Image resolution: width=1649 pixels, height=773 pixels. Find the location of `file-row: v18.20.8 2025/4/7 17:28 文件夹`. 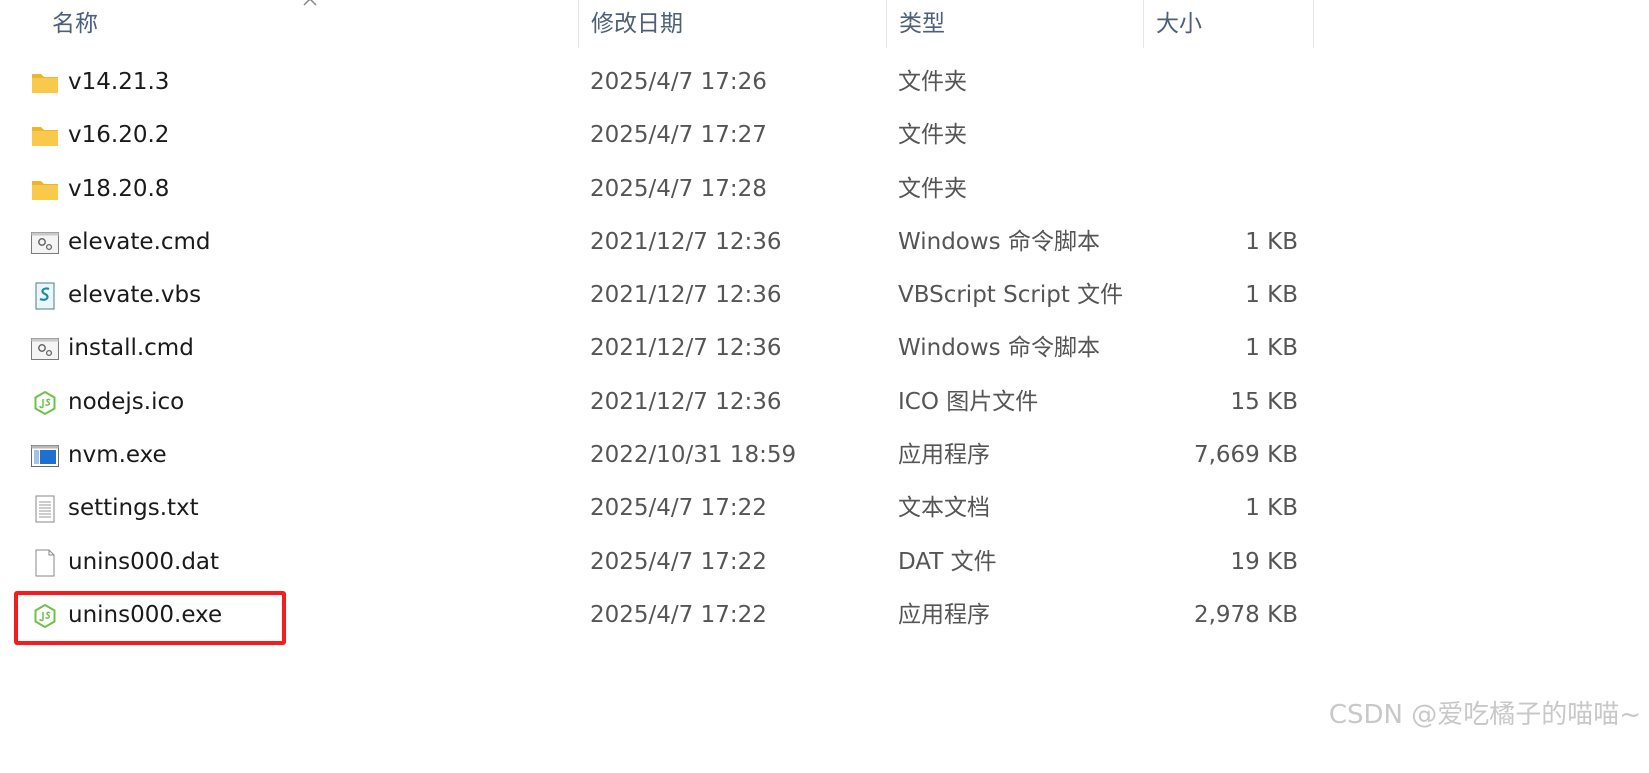

file-row: v18.20.8 2025/4/7 17:28 文件夹 is located at coordinates (660, 189).